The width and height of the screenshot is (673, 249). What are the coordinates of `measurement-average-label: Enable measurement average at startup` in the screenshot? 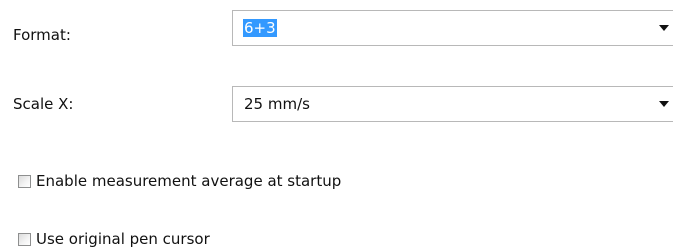 It's located at (188, 181).